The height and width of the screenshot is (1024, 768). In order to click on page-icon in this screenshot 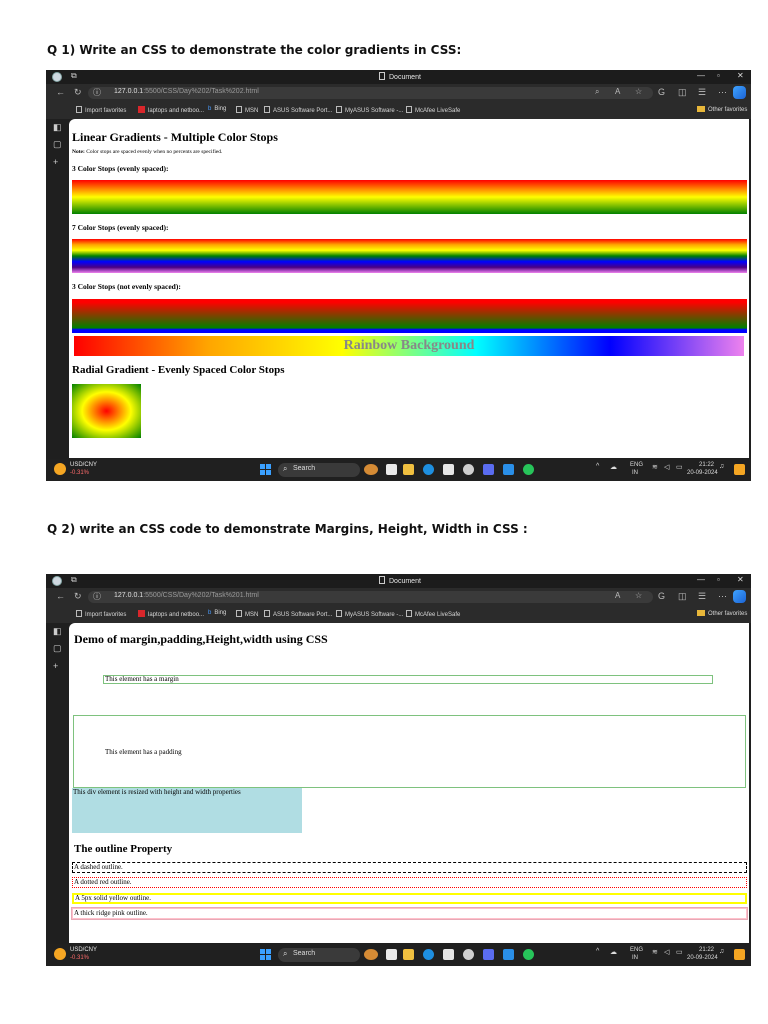, I will do `click(267, 109)`.